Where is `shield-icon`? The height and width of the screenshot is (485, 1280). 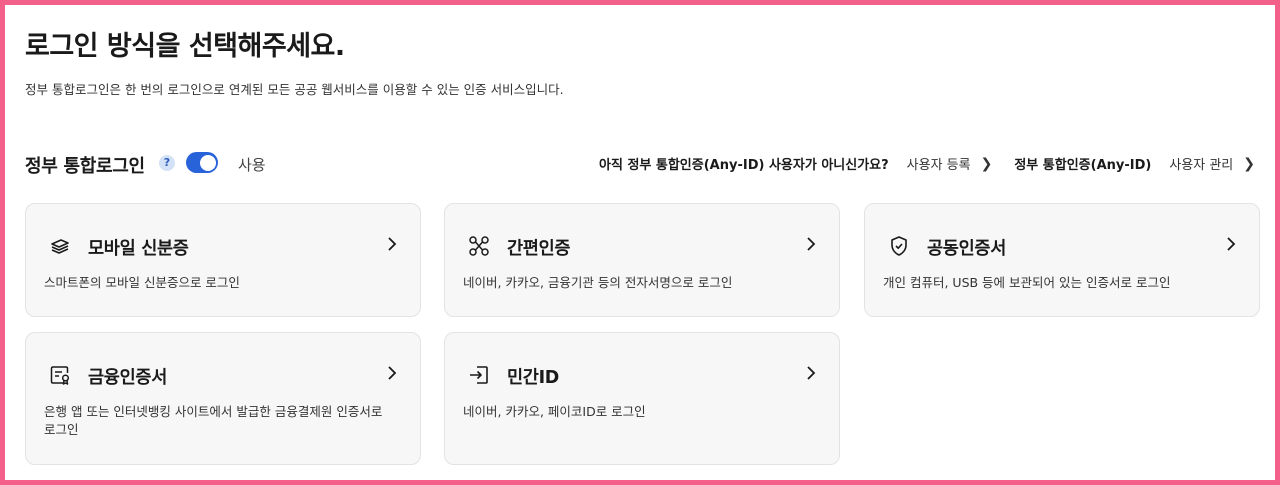
shield-icon is located at coordinates (899, 246).